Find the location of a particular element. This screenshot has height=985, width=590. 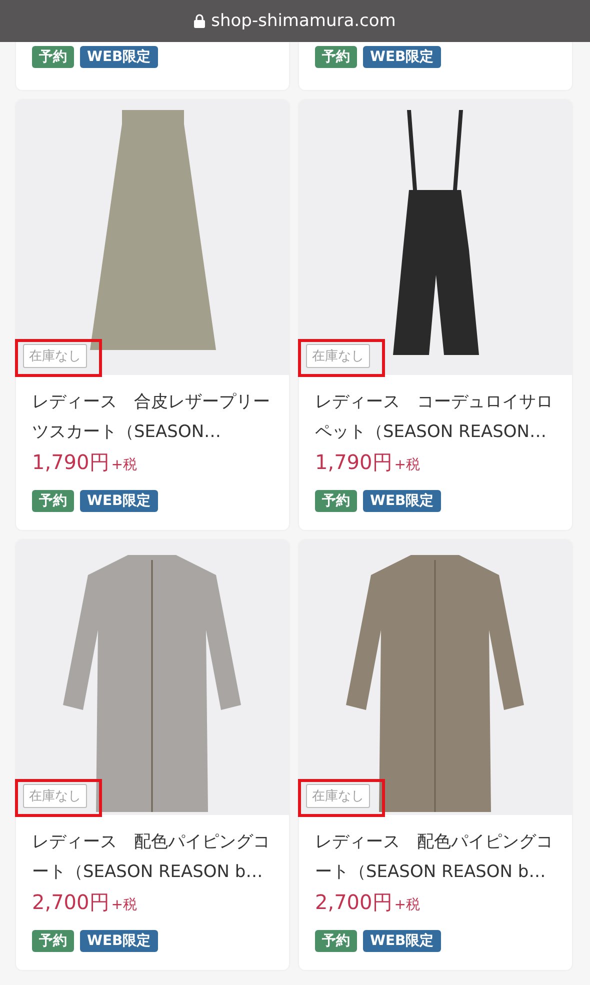

lock-icon is located at coordinates (200, 21).